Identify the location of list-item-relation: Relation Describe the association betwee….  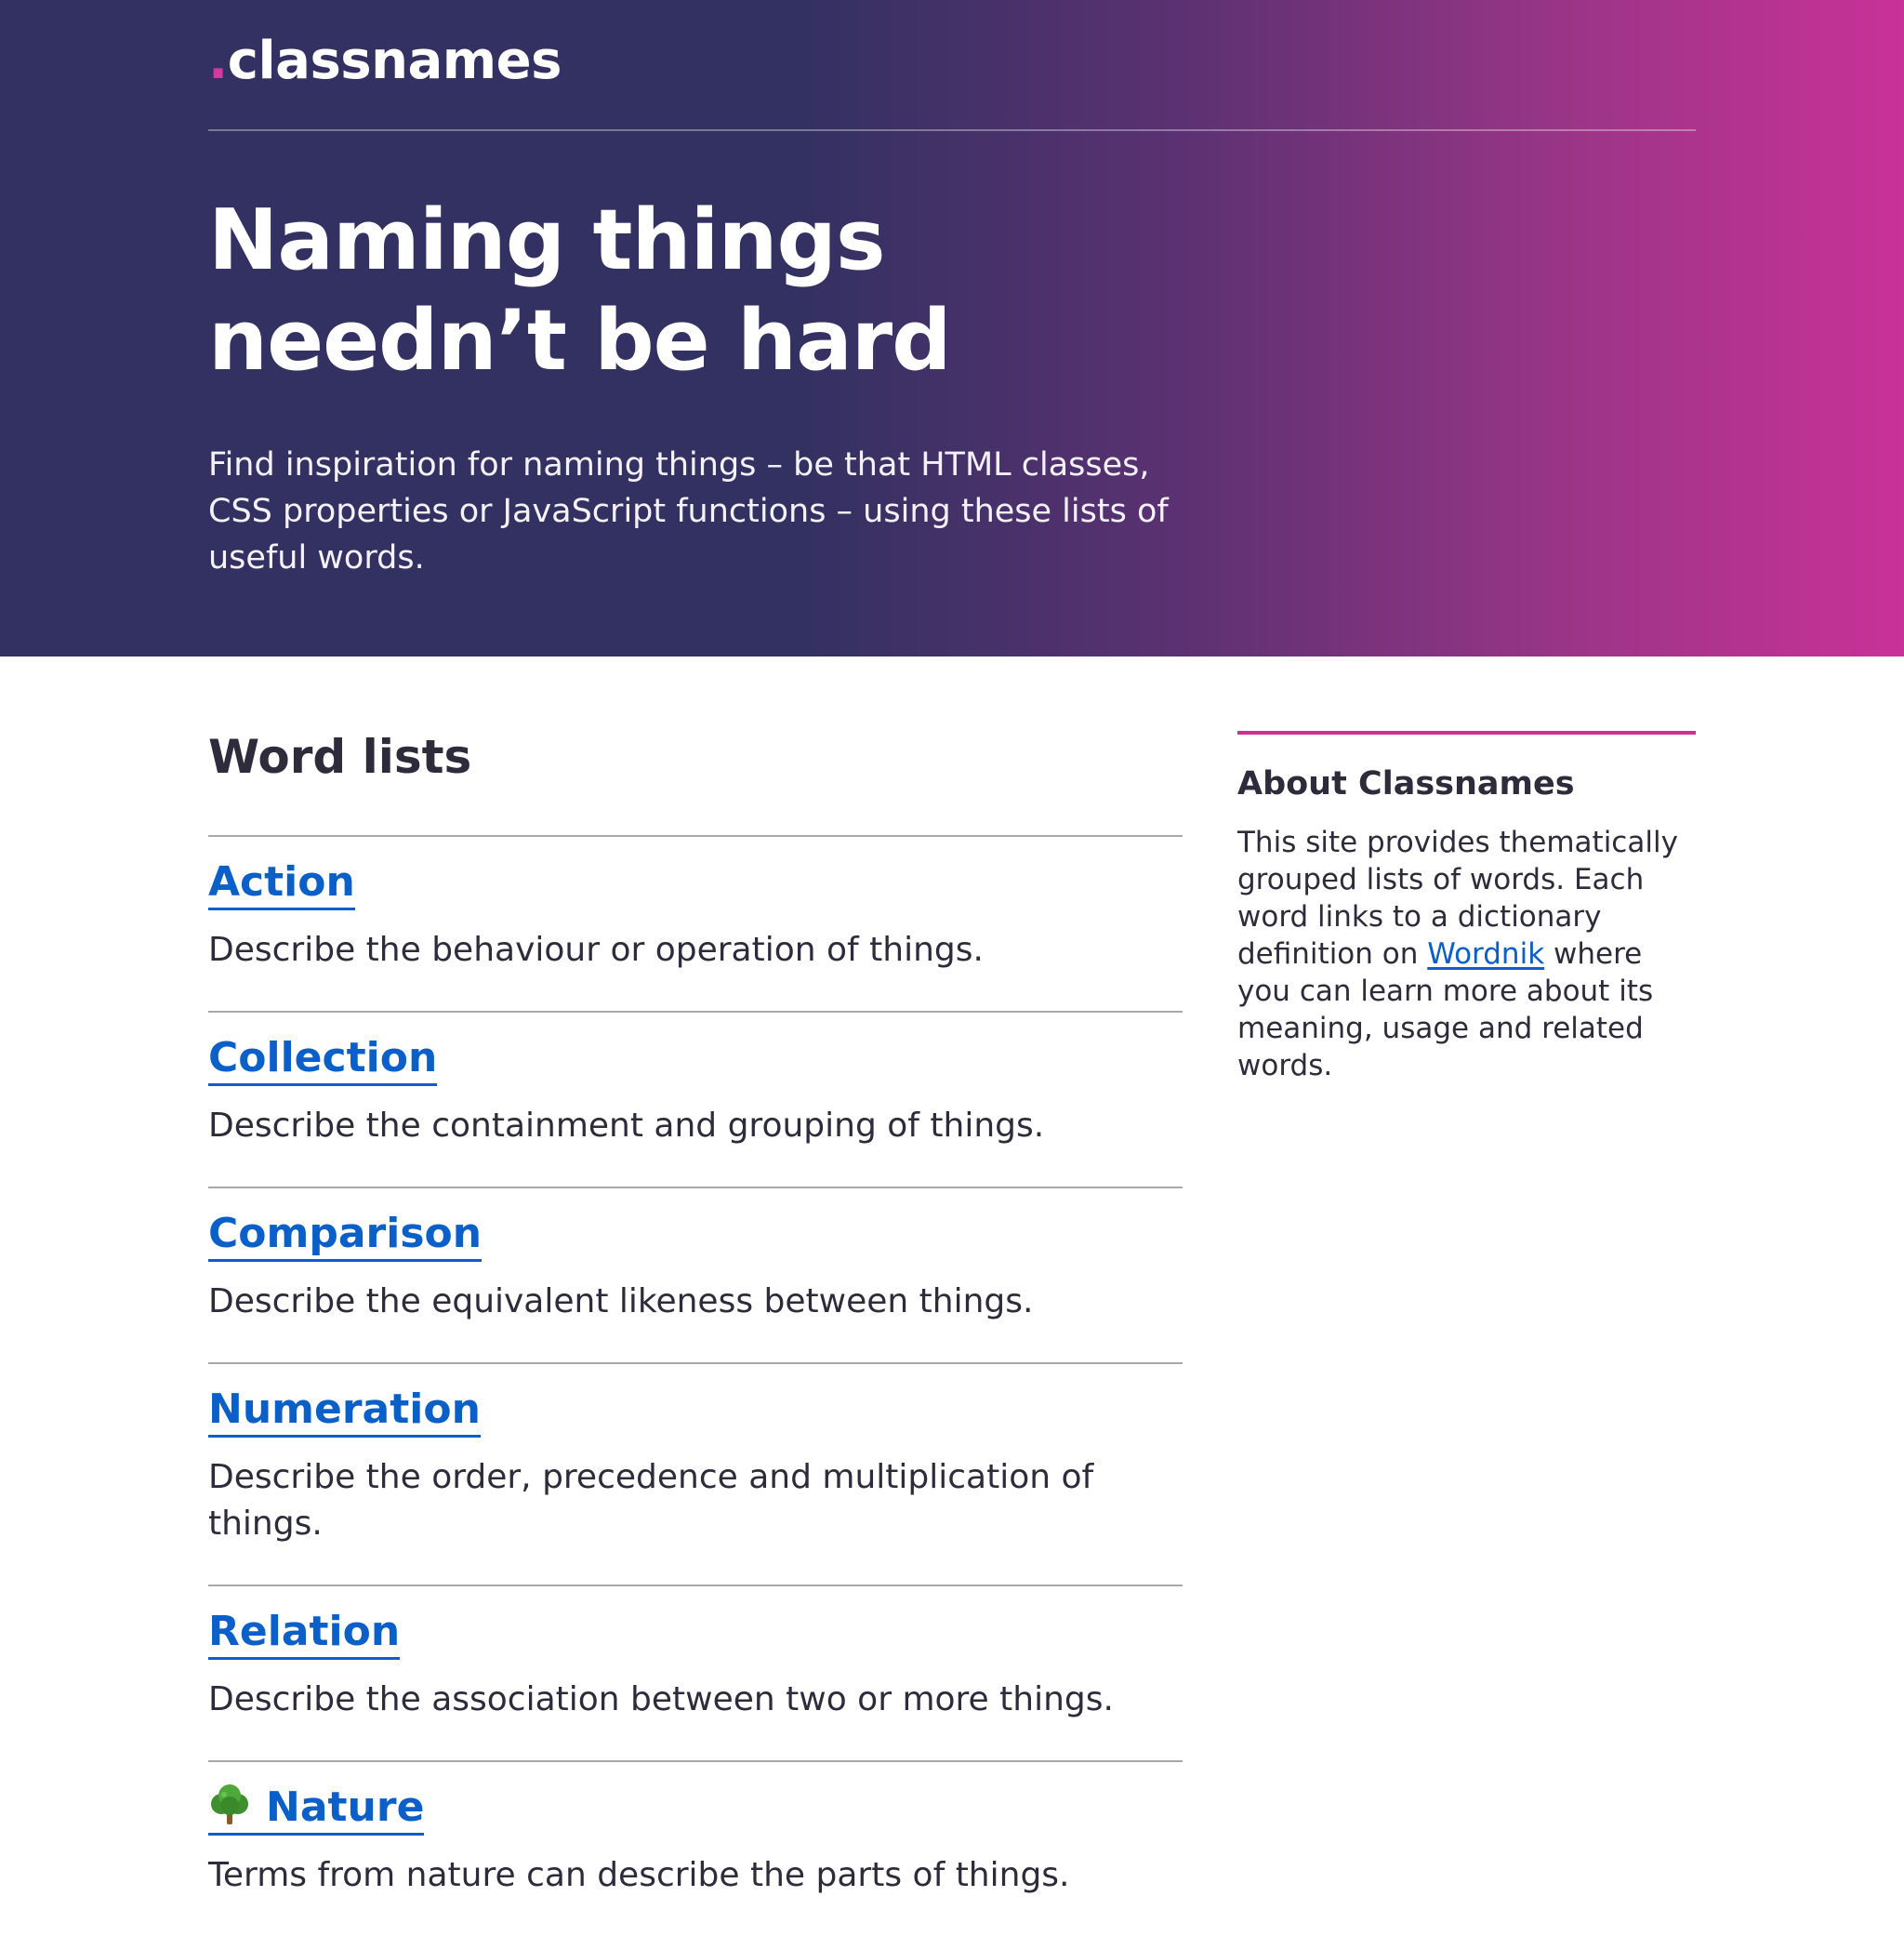
(695, 1672).